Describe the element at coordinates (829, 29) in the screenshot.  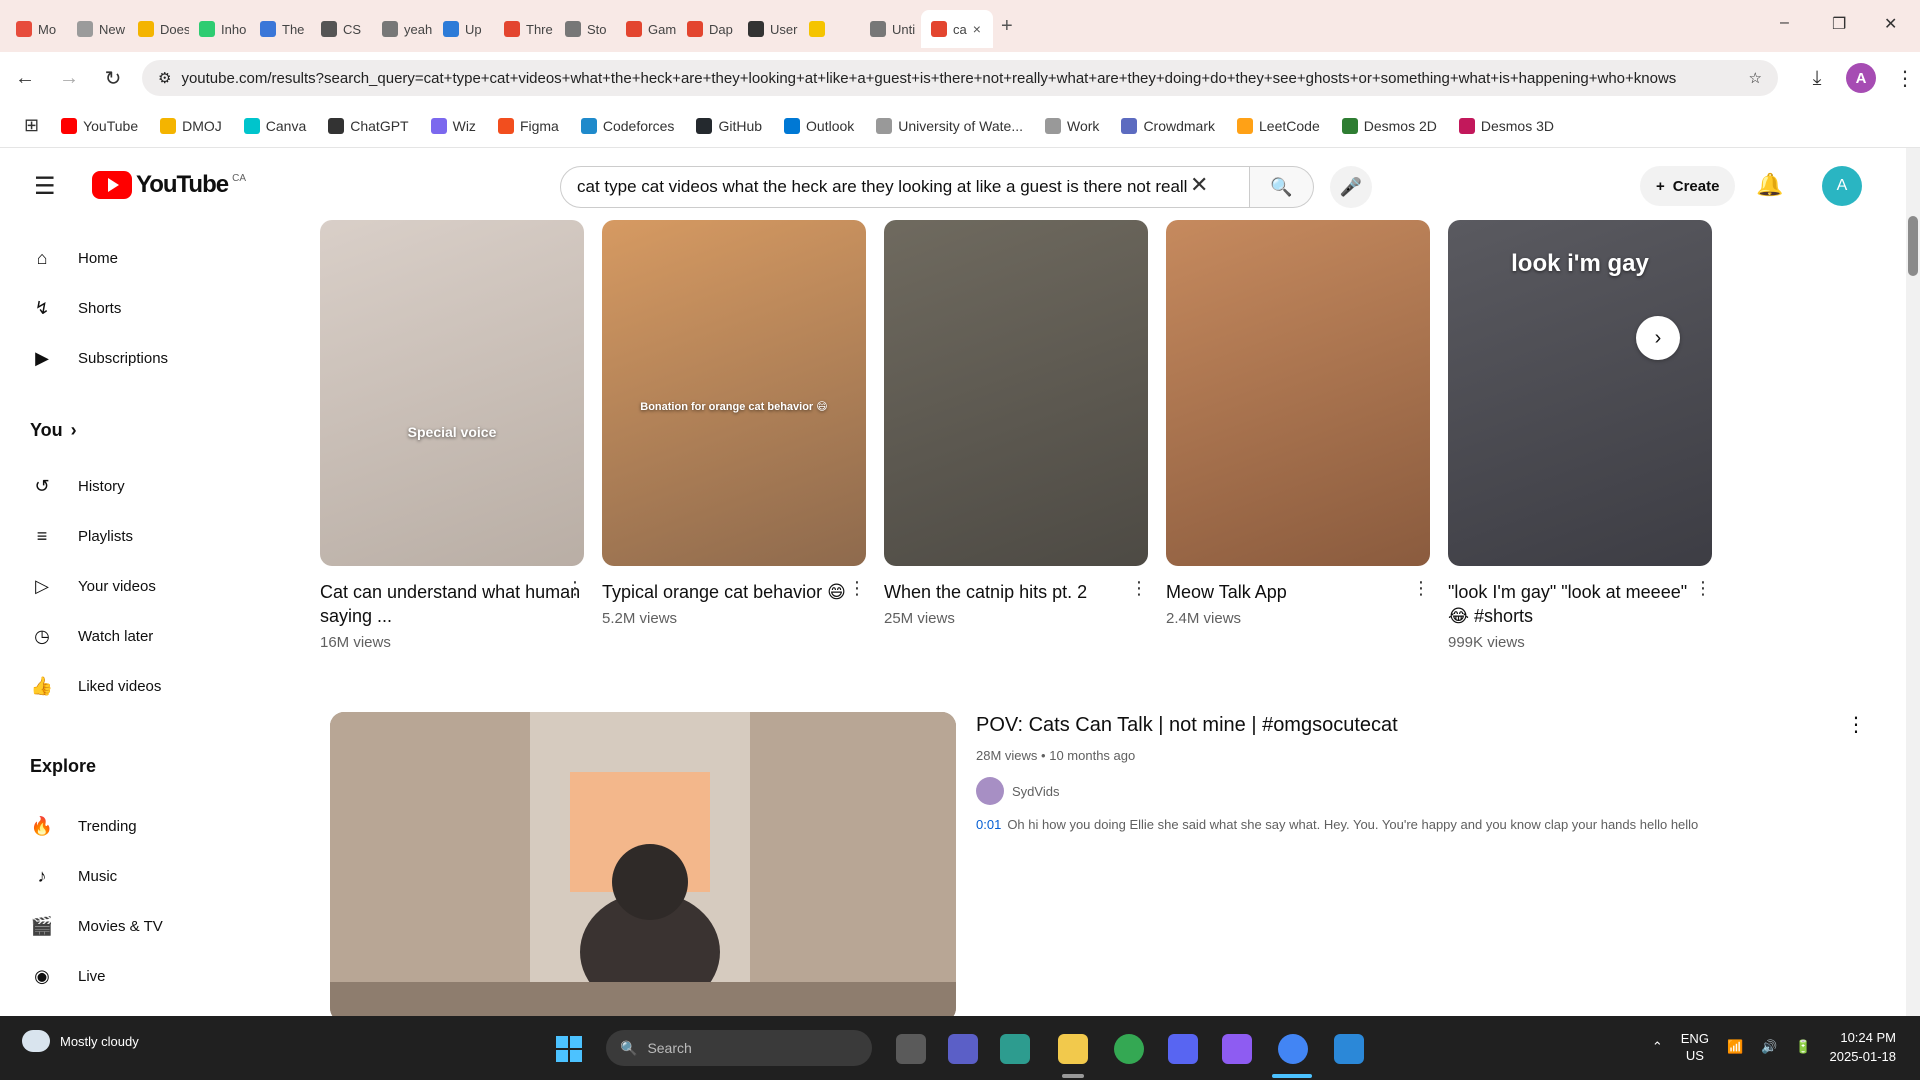
I see `browser-tab` at that location.